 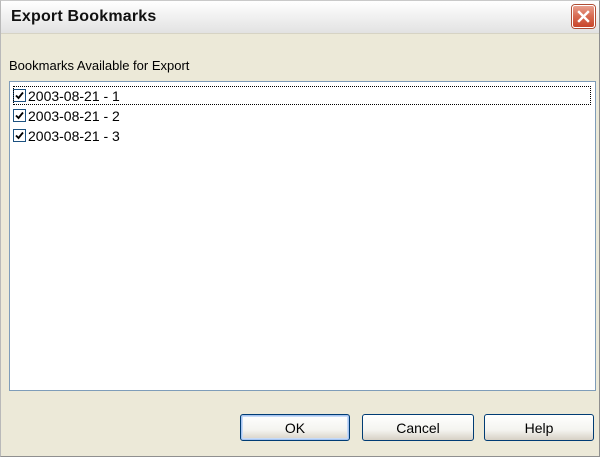 What do you see at coordinates (302, 95) in the screenshot?
I see `list-item: 2003-08-21 - 1` at bounding box center [302, 95].